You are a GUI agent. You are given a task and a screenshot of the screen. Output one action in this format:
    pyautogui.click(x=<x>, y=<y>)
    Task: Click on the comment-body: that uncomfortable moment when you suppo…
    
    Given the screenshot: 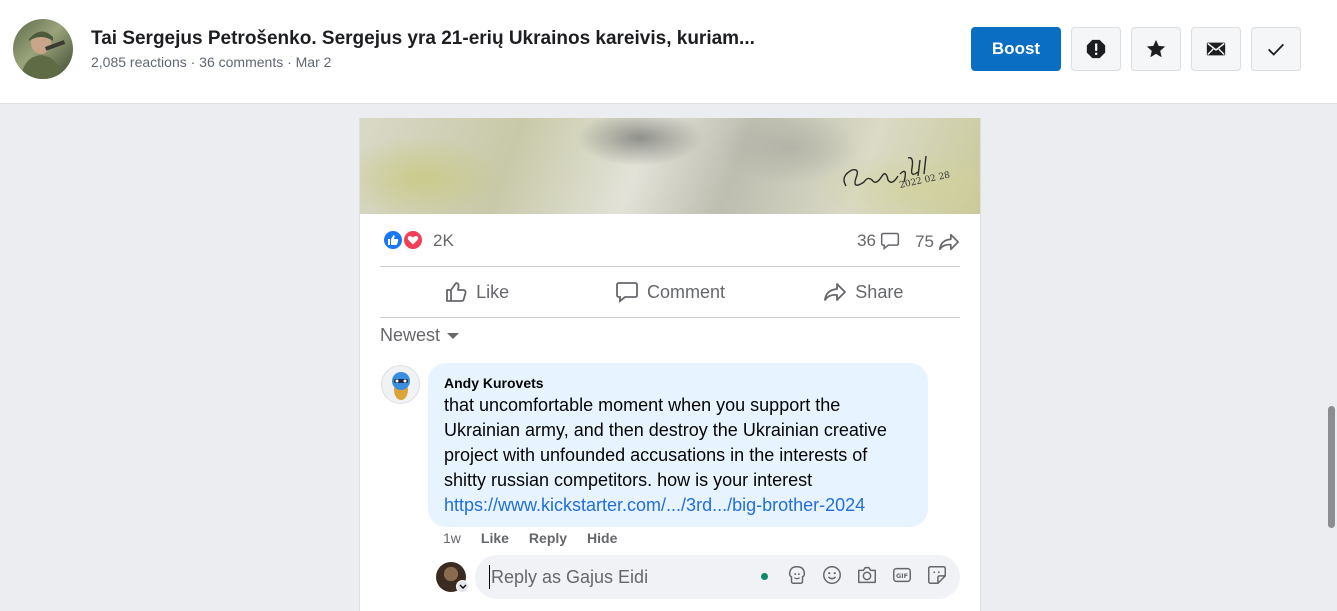 What is the action you would take?
    pyautogui.click(x=678, y=455)
    